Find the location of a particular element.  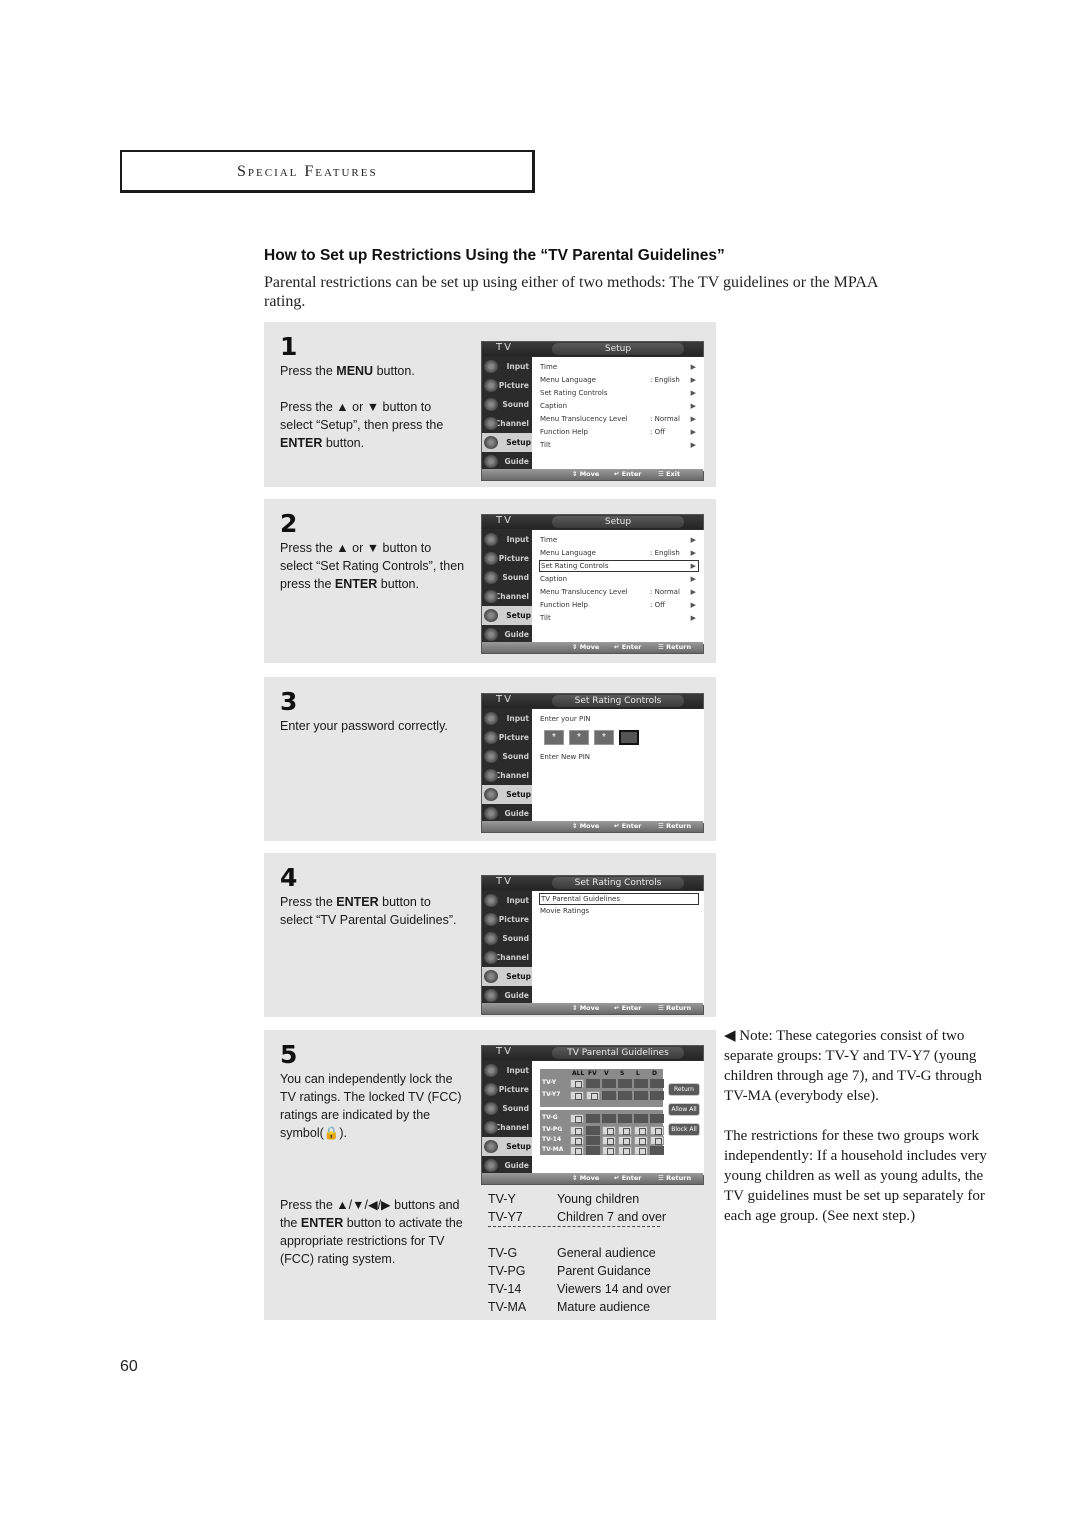

osd-row-label: Set Rating Controls is located at coordinates (574, 393).